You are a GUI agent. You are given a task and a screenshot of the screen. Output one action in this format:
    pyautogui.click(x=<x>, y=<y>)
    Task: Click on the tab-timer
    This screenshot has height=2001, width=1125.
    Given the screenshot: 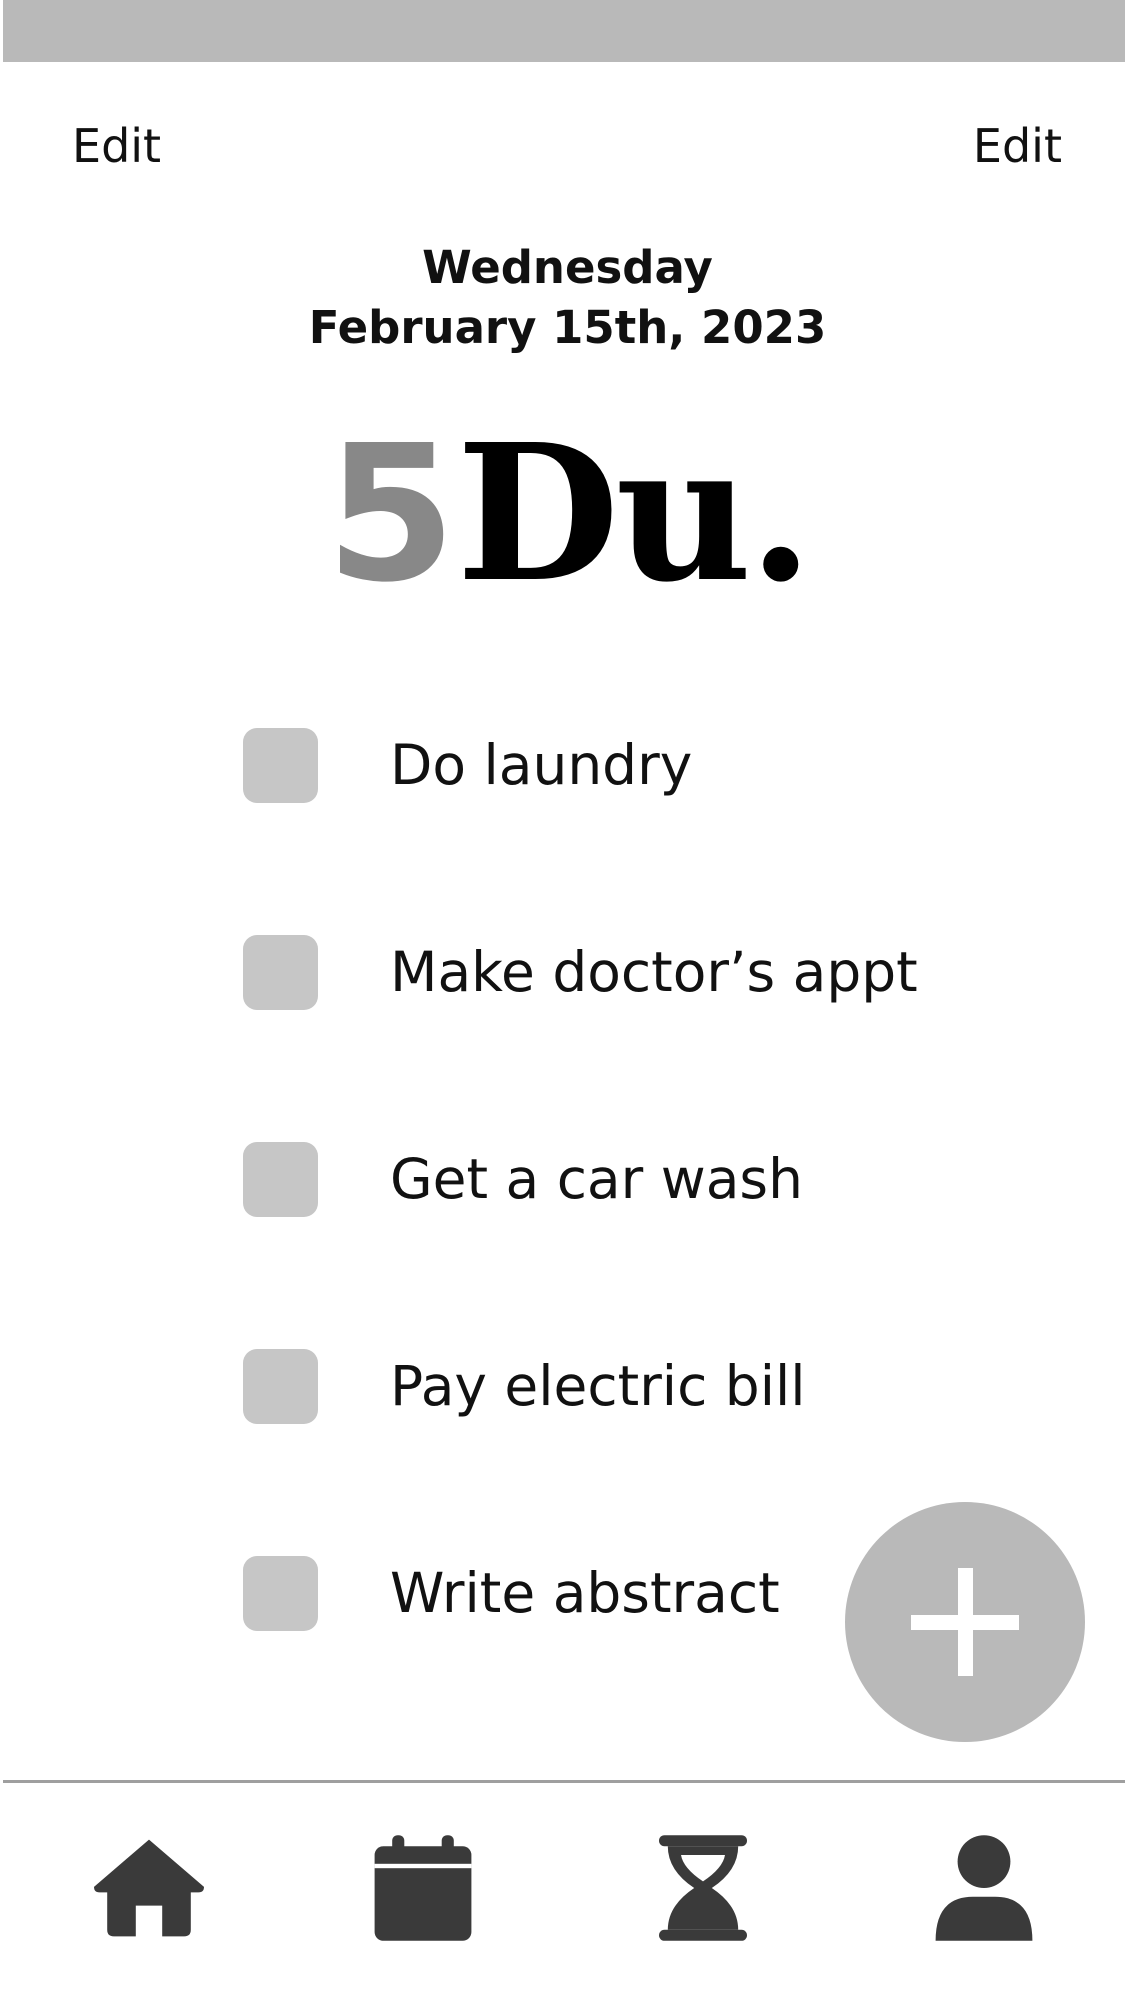 What is the action you would take?
    pyautogui.click(x=703, y=1888)
    